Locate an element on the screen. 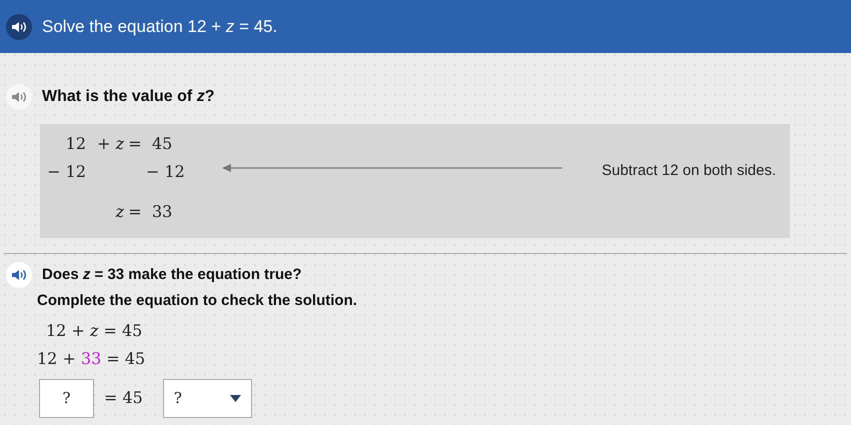 This screenshot has width=851, height=425. answer-dropdown: ? is located at coordinates (207, 398).